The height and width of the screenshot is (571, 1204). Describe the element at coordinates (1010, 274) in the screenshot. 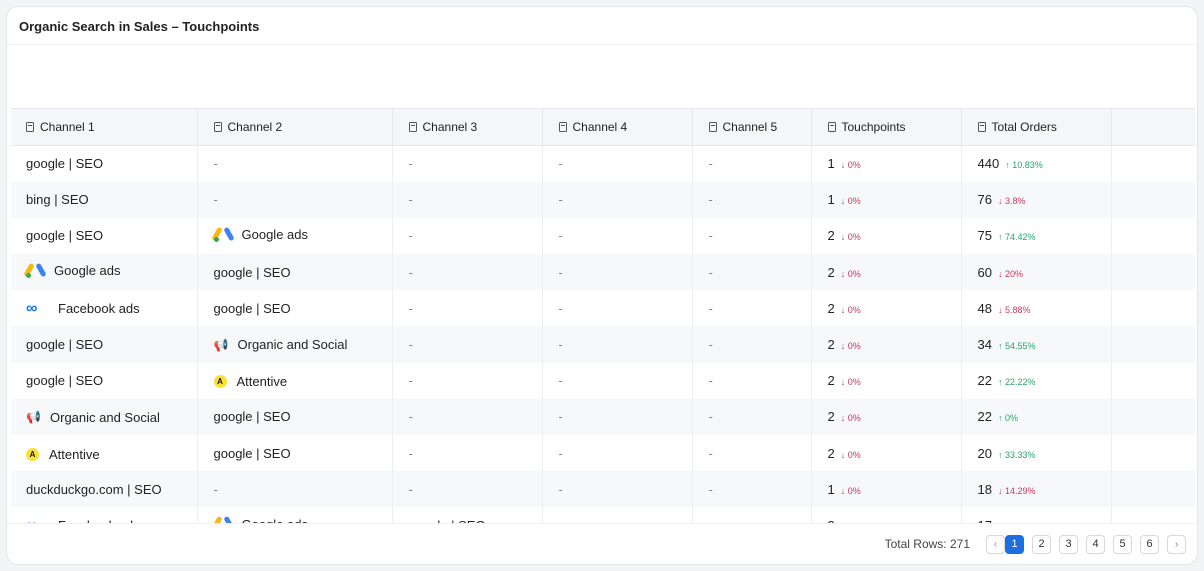

I see `delta-badge: ↓ 20%` at that location.